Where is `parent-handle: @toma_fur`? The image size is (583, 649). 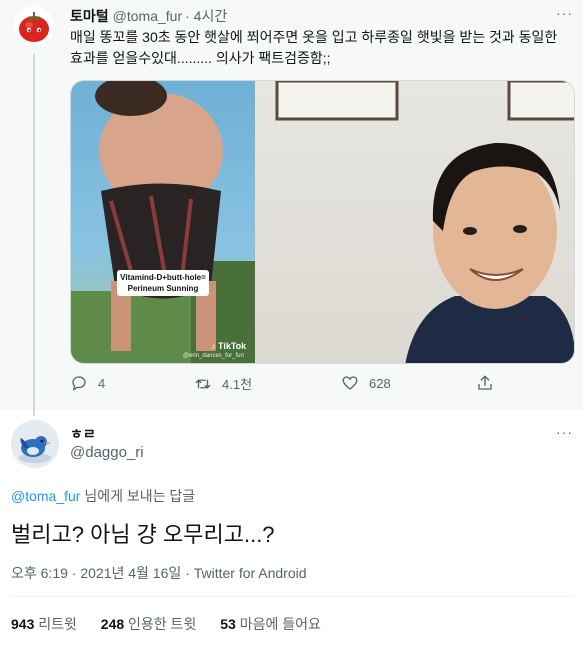
parent-handle: @toma_fur is located at coordinates (147, 16).